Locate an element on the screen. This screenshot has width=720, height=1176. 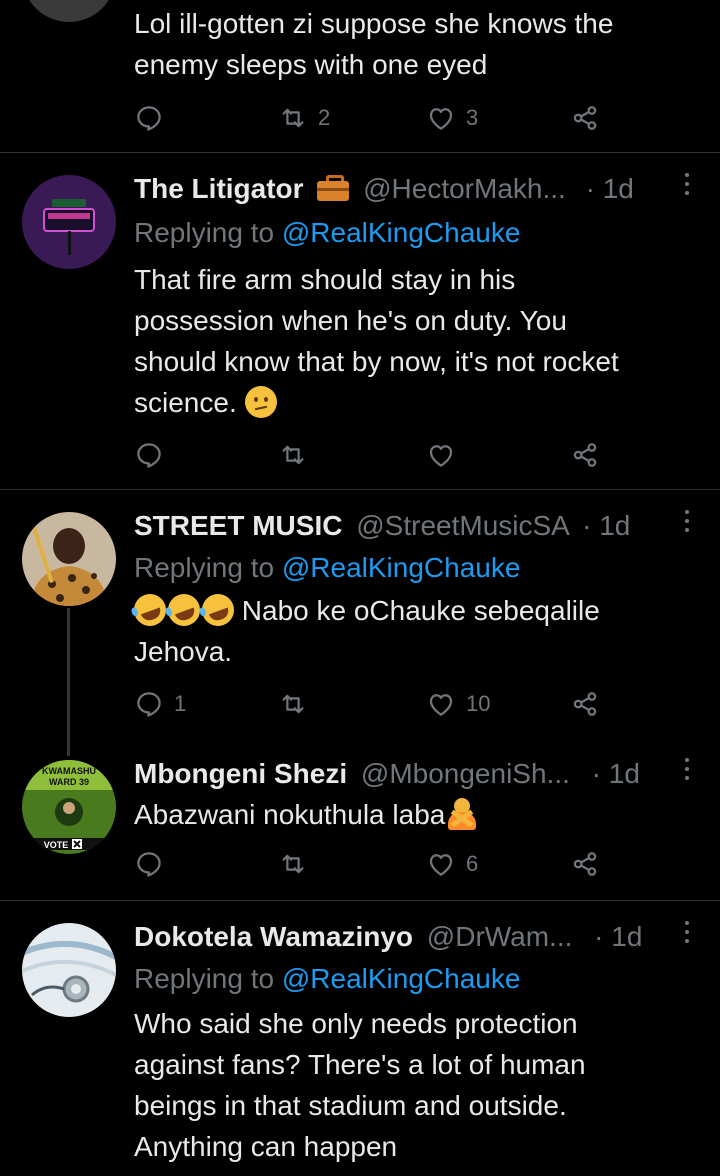
like-button: 3 is located at coordinates (452, 118).